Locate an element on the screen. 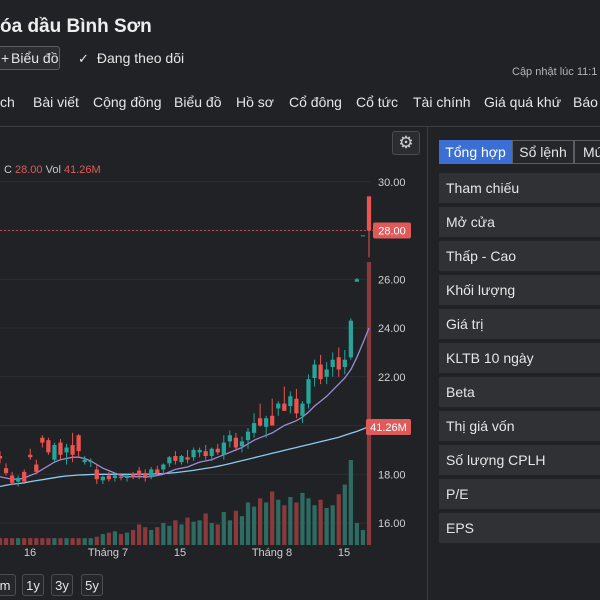 This screenshot has height=600, width=600. chart-toggle-button: + Biểu đồ is located at coordinates (30, 58).